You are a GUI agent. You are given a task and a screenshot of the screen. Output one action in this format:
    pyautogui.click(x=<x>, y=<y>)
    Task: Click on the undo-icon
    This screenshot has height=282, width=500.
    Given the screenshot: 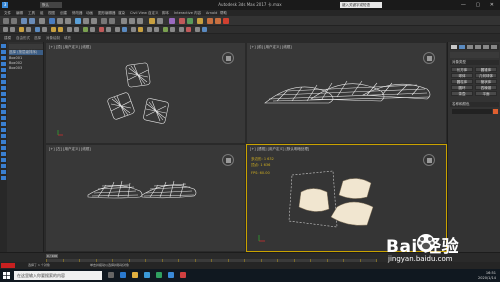 What is the action you would take?
    pyautogui.click(x=6, y=21)
    